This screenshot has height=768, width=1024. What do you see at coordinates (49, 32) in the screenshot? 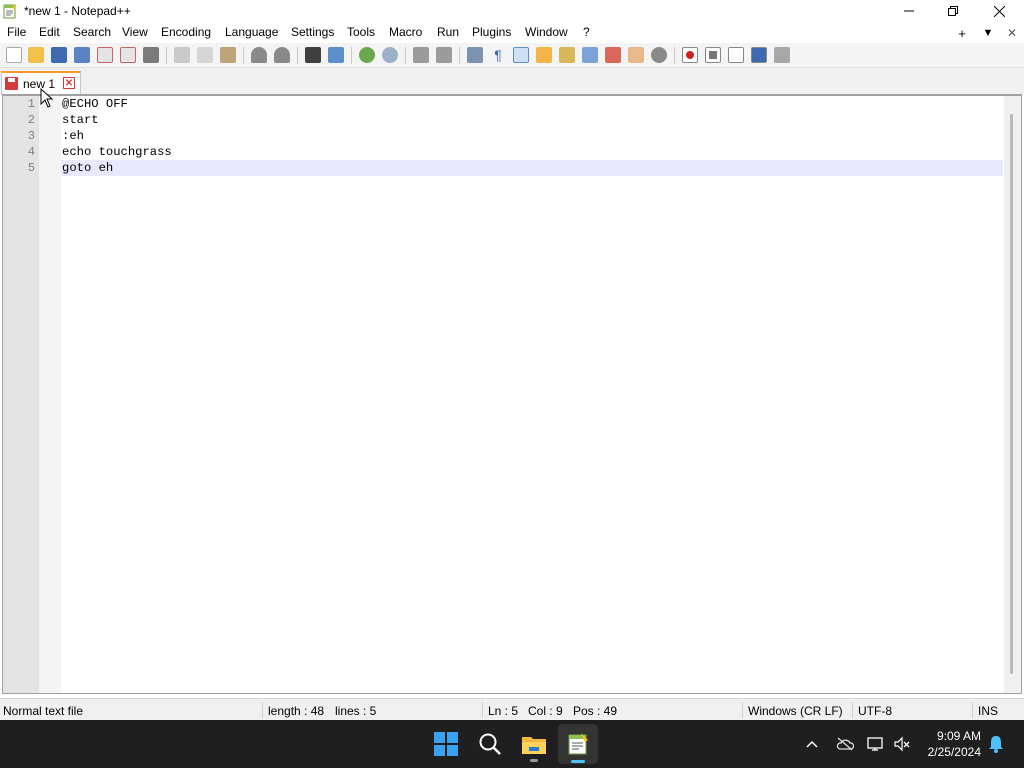
I see `menu-edit: Edit` at bounding box center [49, 32].